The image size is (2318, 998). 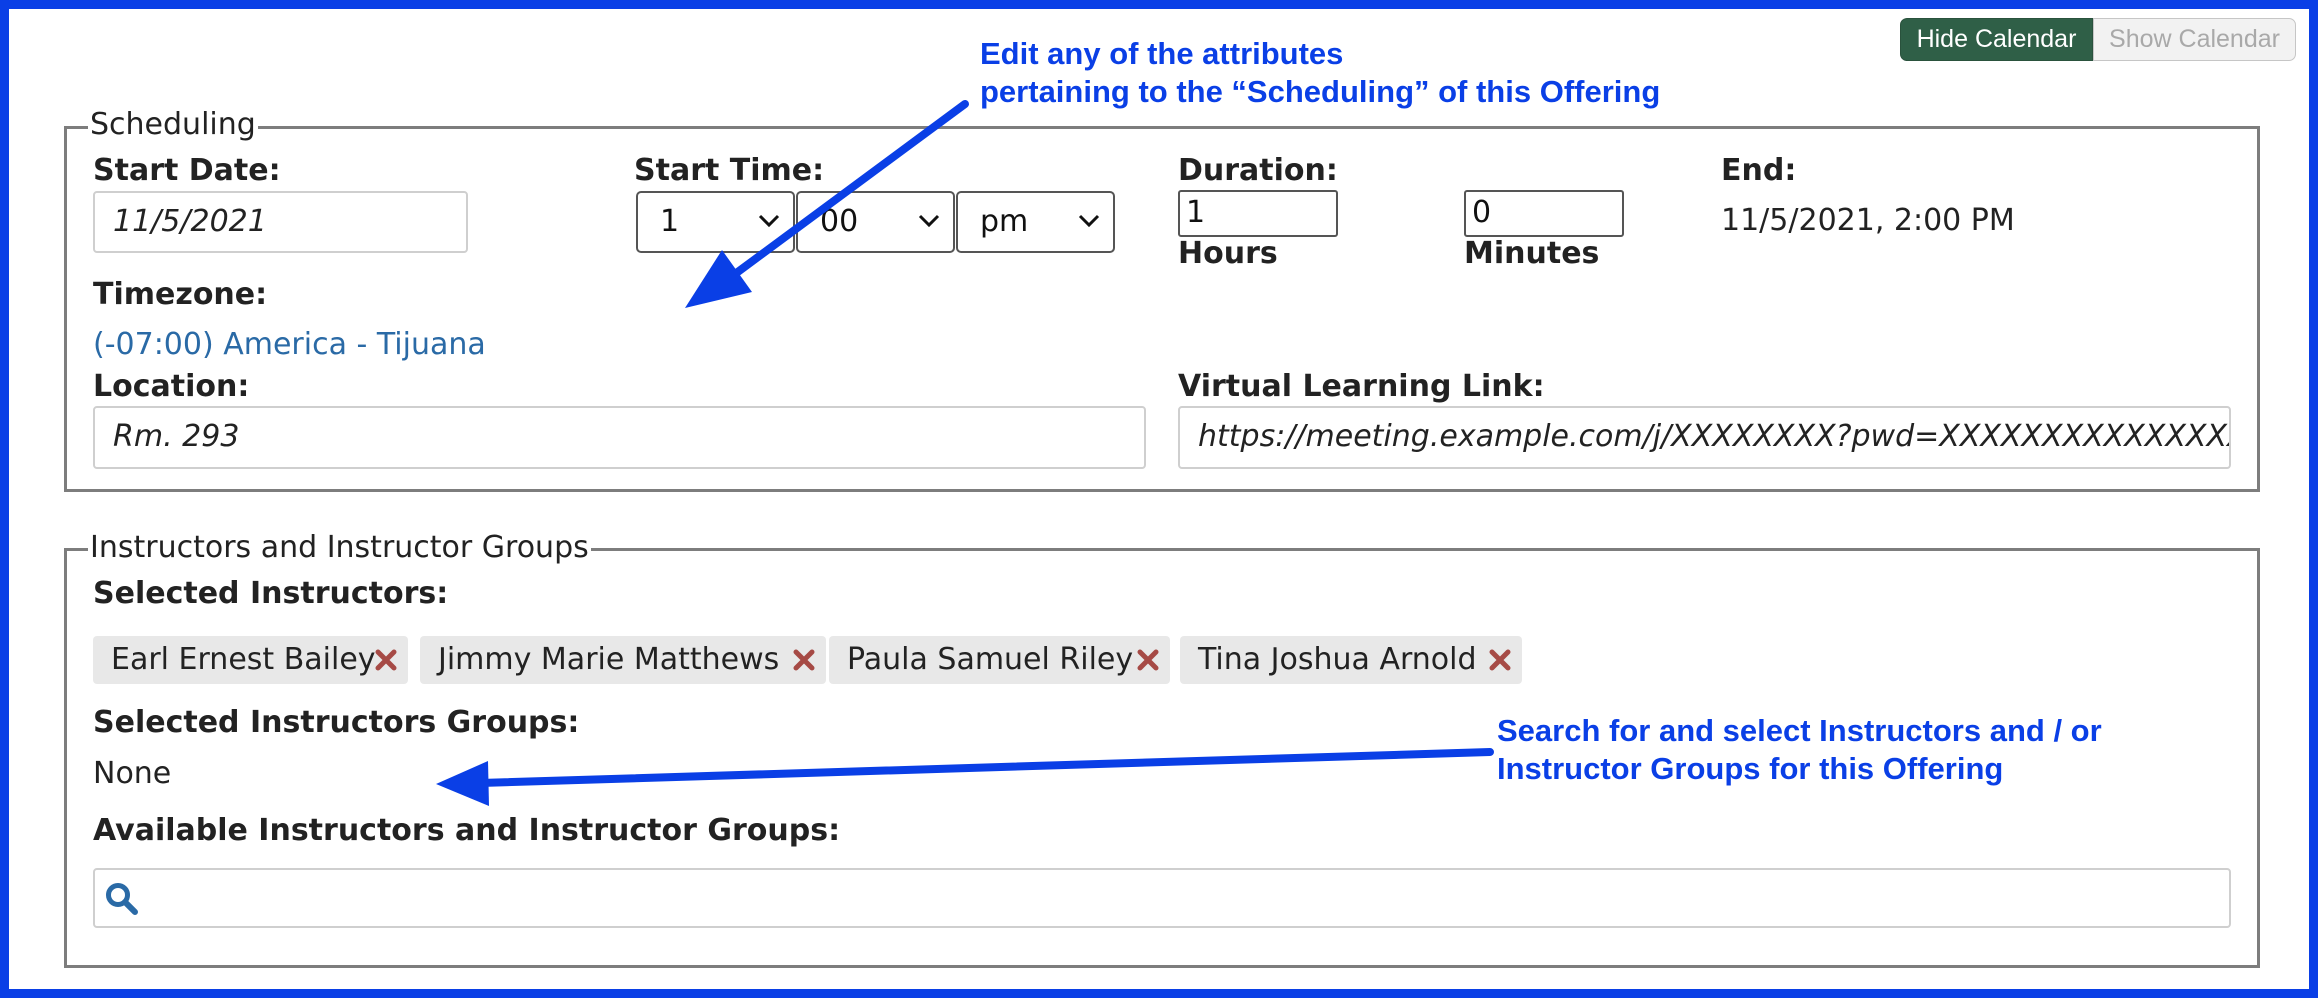 What do you see at coordinates (965, 777) in the screenshot?
I see `arrow-instructors` at bounding box center [965, 777].